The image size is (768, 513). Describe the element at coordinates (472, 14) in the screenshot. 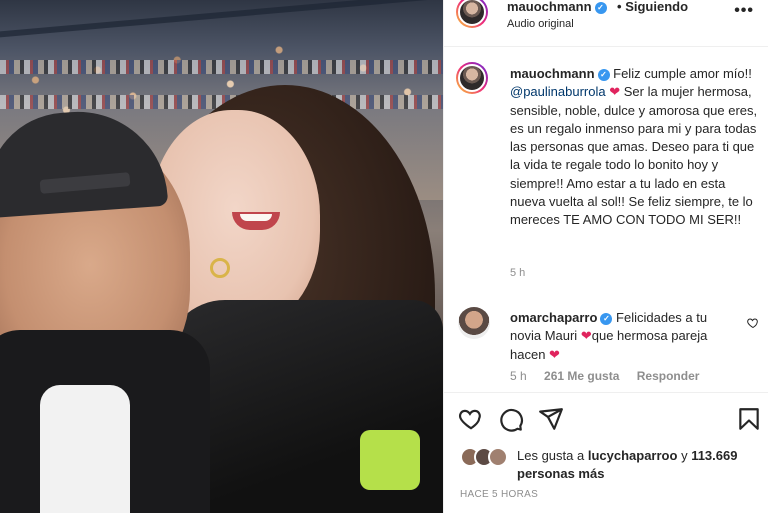

I see `author-avatar` at that location.